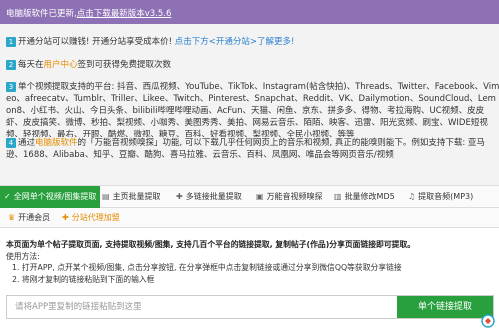  What do you see at coordinates (235, 42) in the screenshot?
I see `substation-link: 点击下方<开通分站>了解更多!` at bounding box center [235, 42].